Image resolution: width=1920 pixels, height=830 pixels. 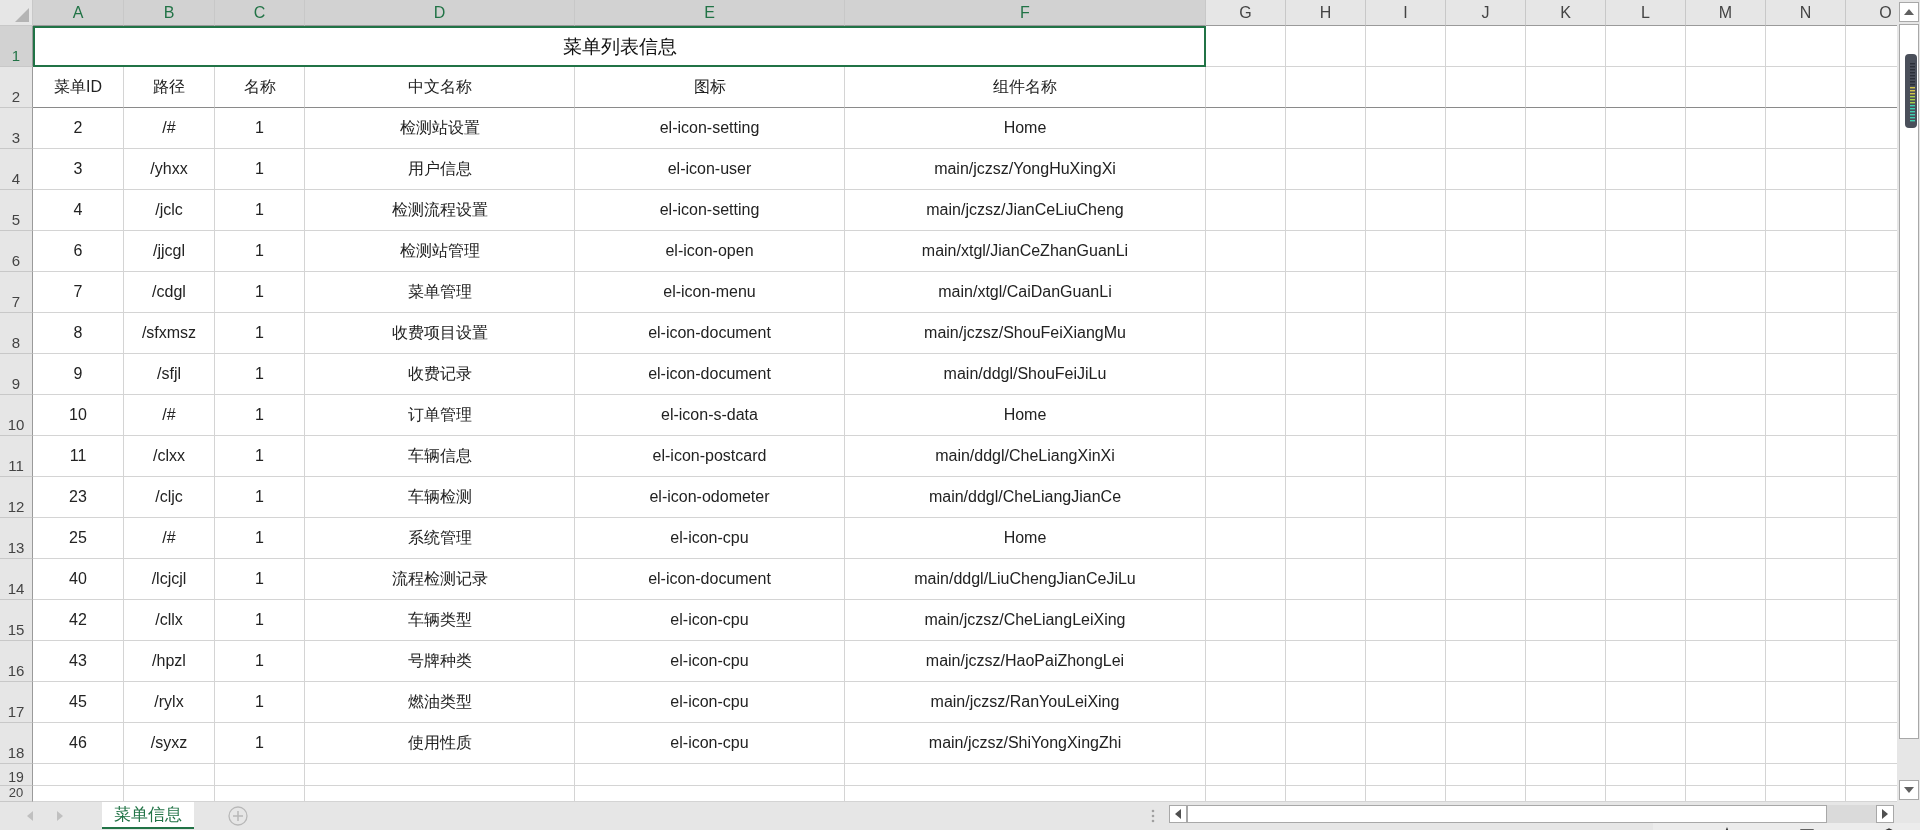 I want to click on select-all-icon, so click(x=22, y=15).